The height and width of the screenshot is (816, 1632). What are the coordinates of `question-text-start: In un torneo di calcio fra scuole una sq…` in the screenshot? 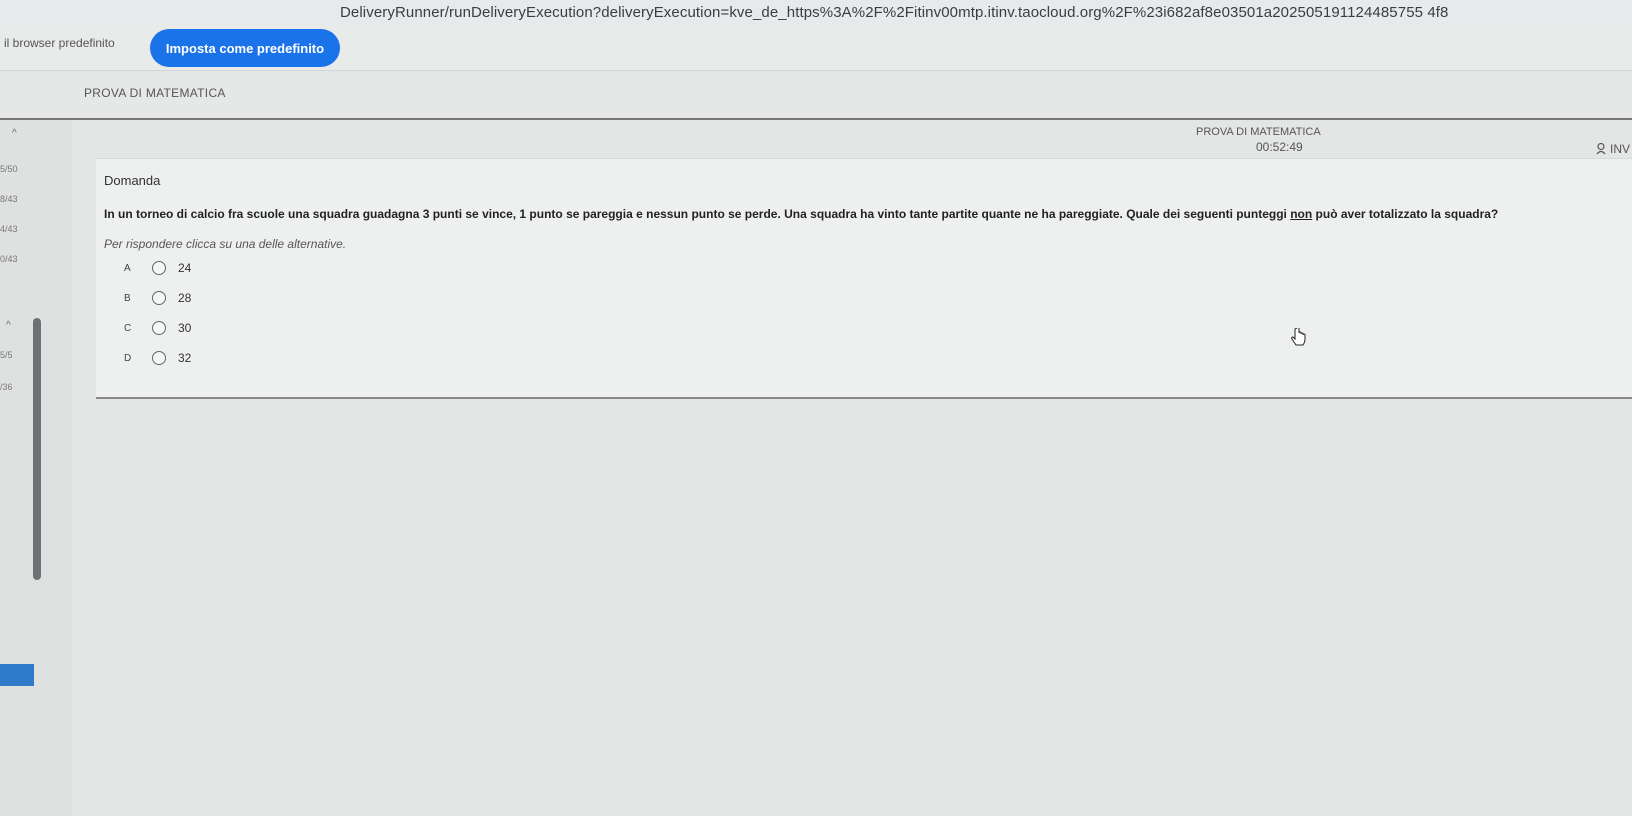 It's located at (697, 214).